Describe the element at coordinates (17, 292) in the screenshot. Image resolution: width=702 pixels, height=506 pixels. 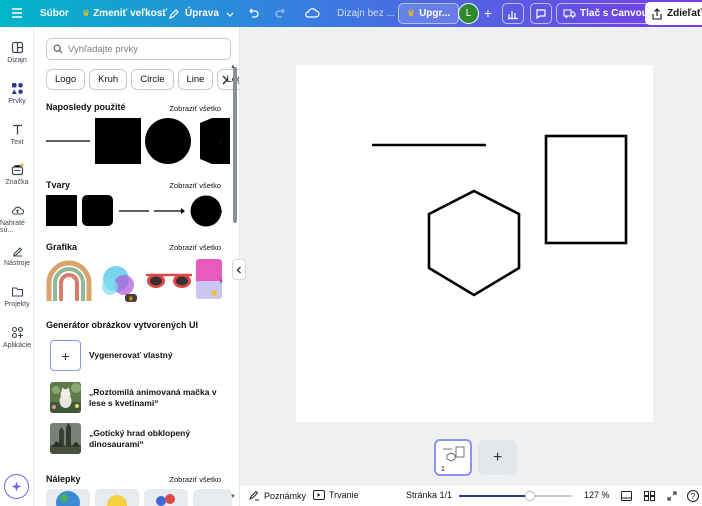
I see `folder-icon` at that location.